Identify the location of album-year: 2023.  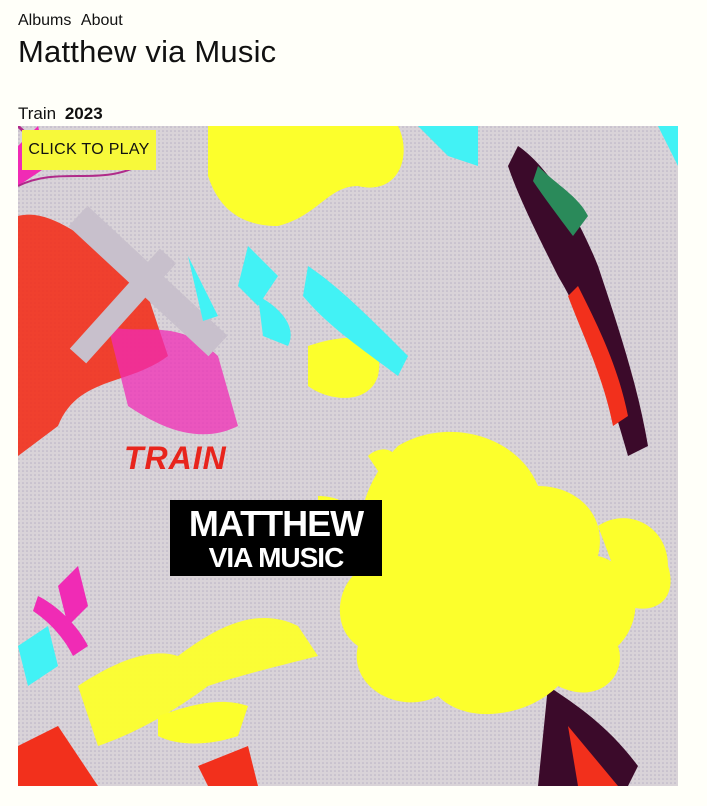
(83, 113).